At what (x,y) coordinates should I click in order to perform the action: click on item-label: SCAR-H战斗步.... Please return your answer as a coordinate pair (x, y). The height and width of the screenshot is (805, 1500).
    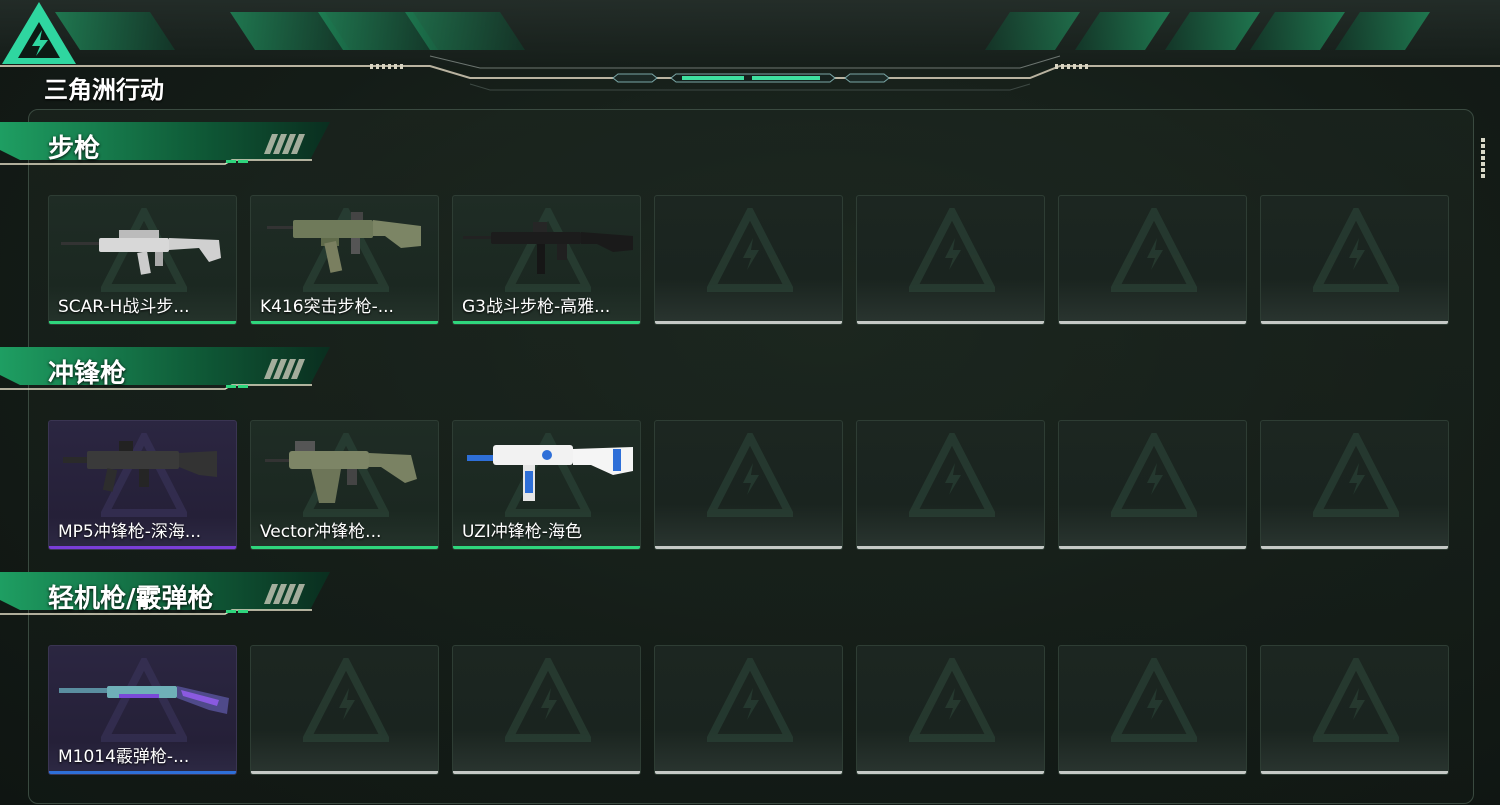
    Looking at the image, I should click on (124, 307).